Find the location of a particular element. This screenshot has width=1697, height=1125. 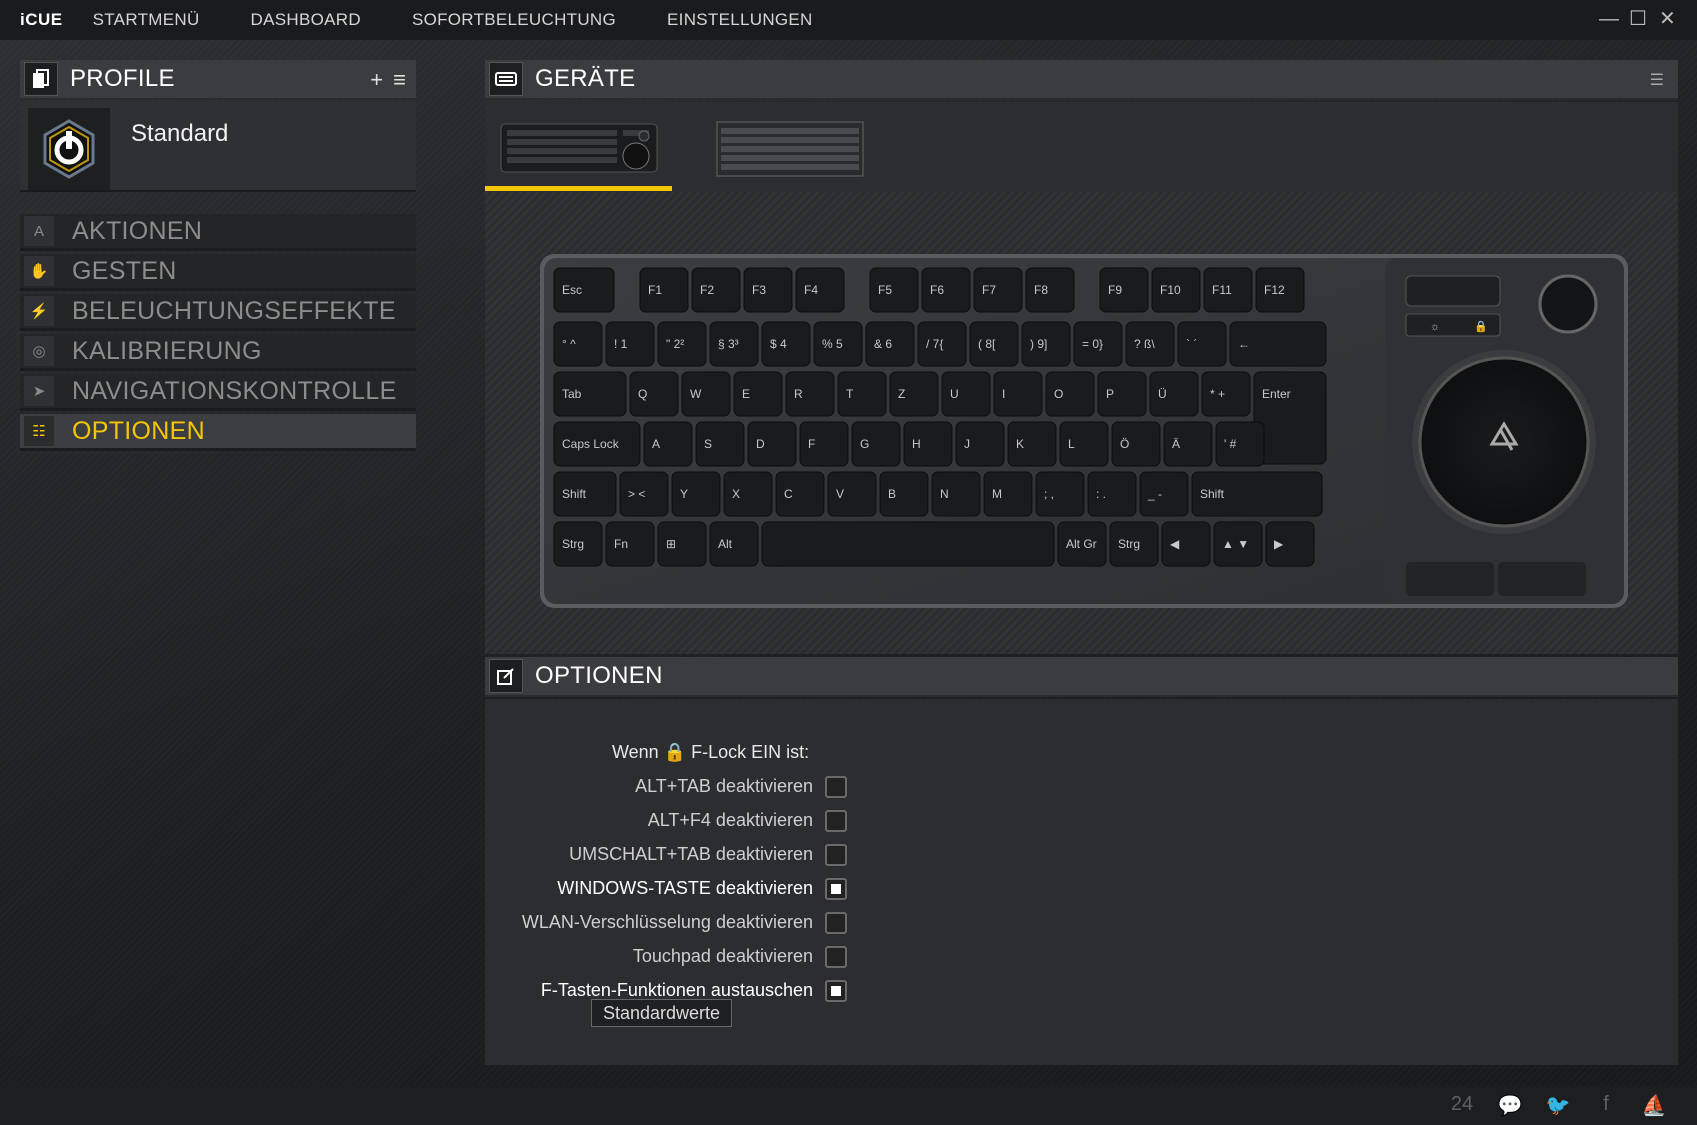

key-label: H is located at coordinates (916, 444).